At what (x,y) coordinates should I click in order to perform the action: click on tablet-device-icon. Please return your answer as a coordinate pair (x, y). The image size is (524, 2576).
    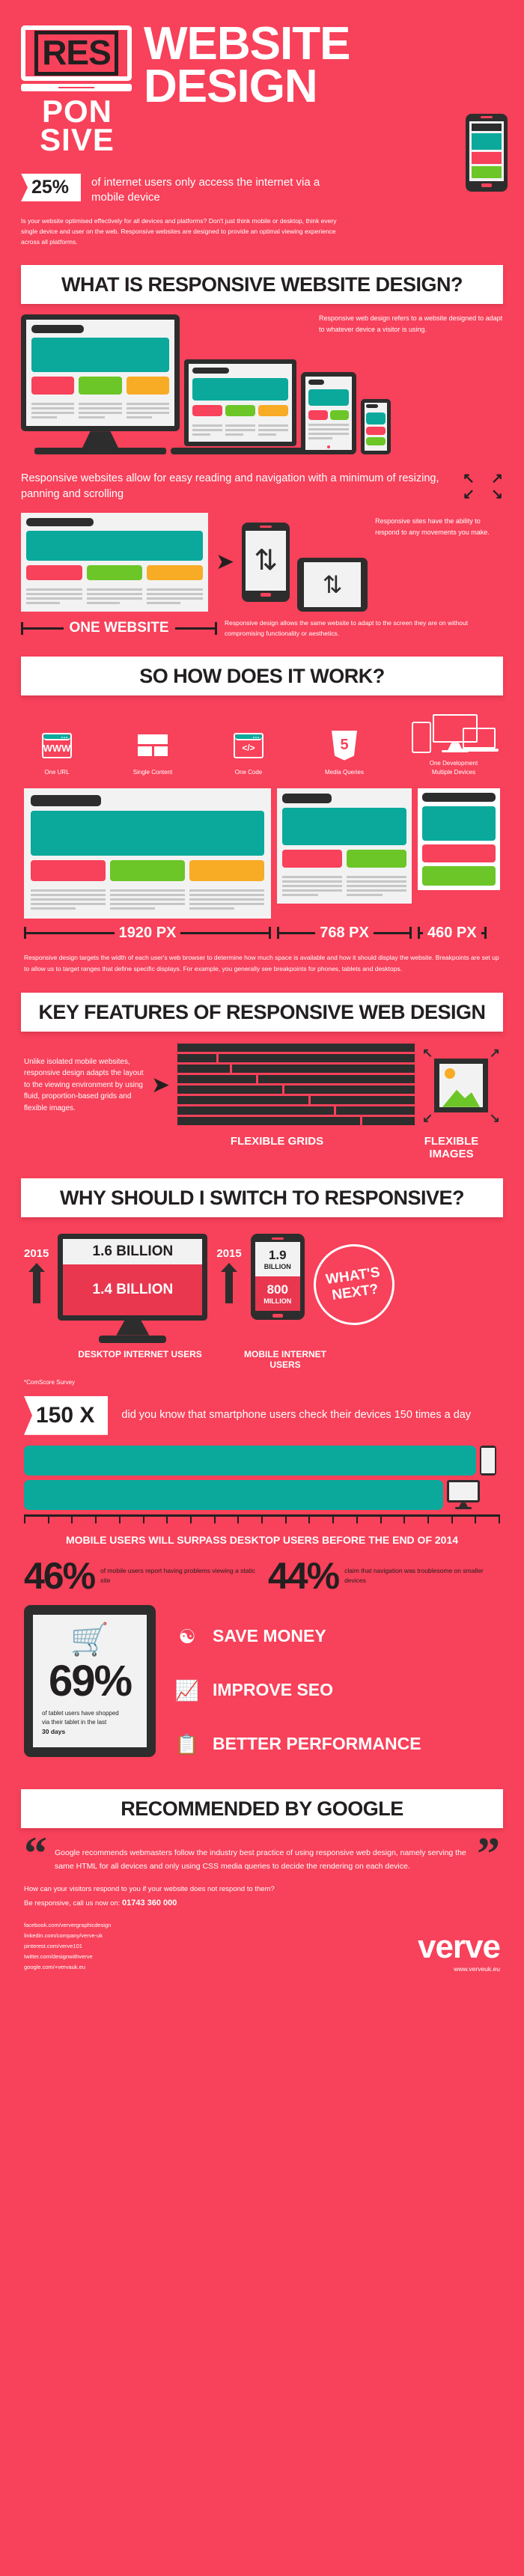
    Looking at the image, I should click on (328, 414).